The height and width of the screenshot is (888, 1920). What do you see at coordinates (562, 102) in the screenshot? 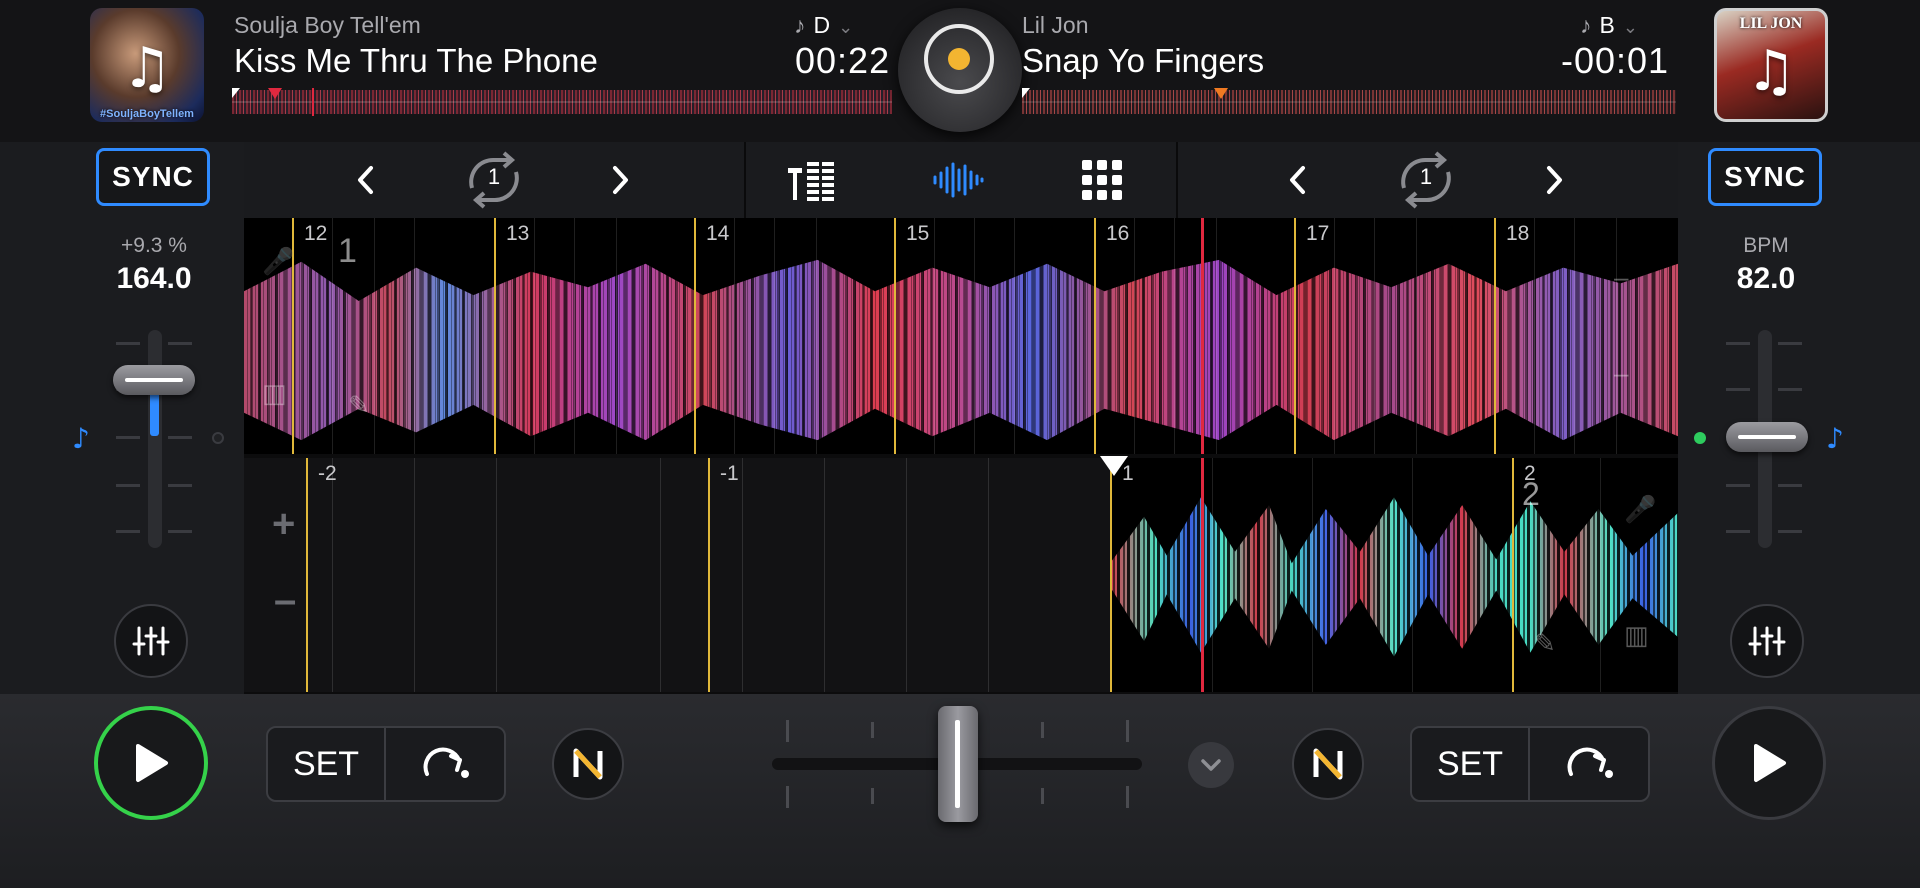
I see `deck-a-overview-waveform` at bounding box center [562, 102].